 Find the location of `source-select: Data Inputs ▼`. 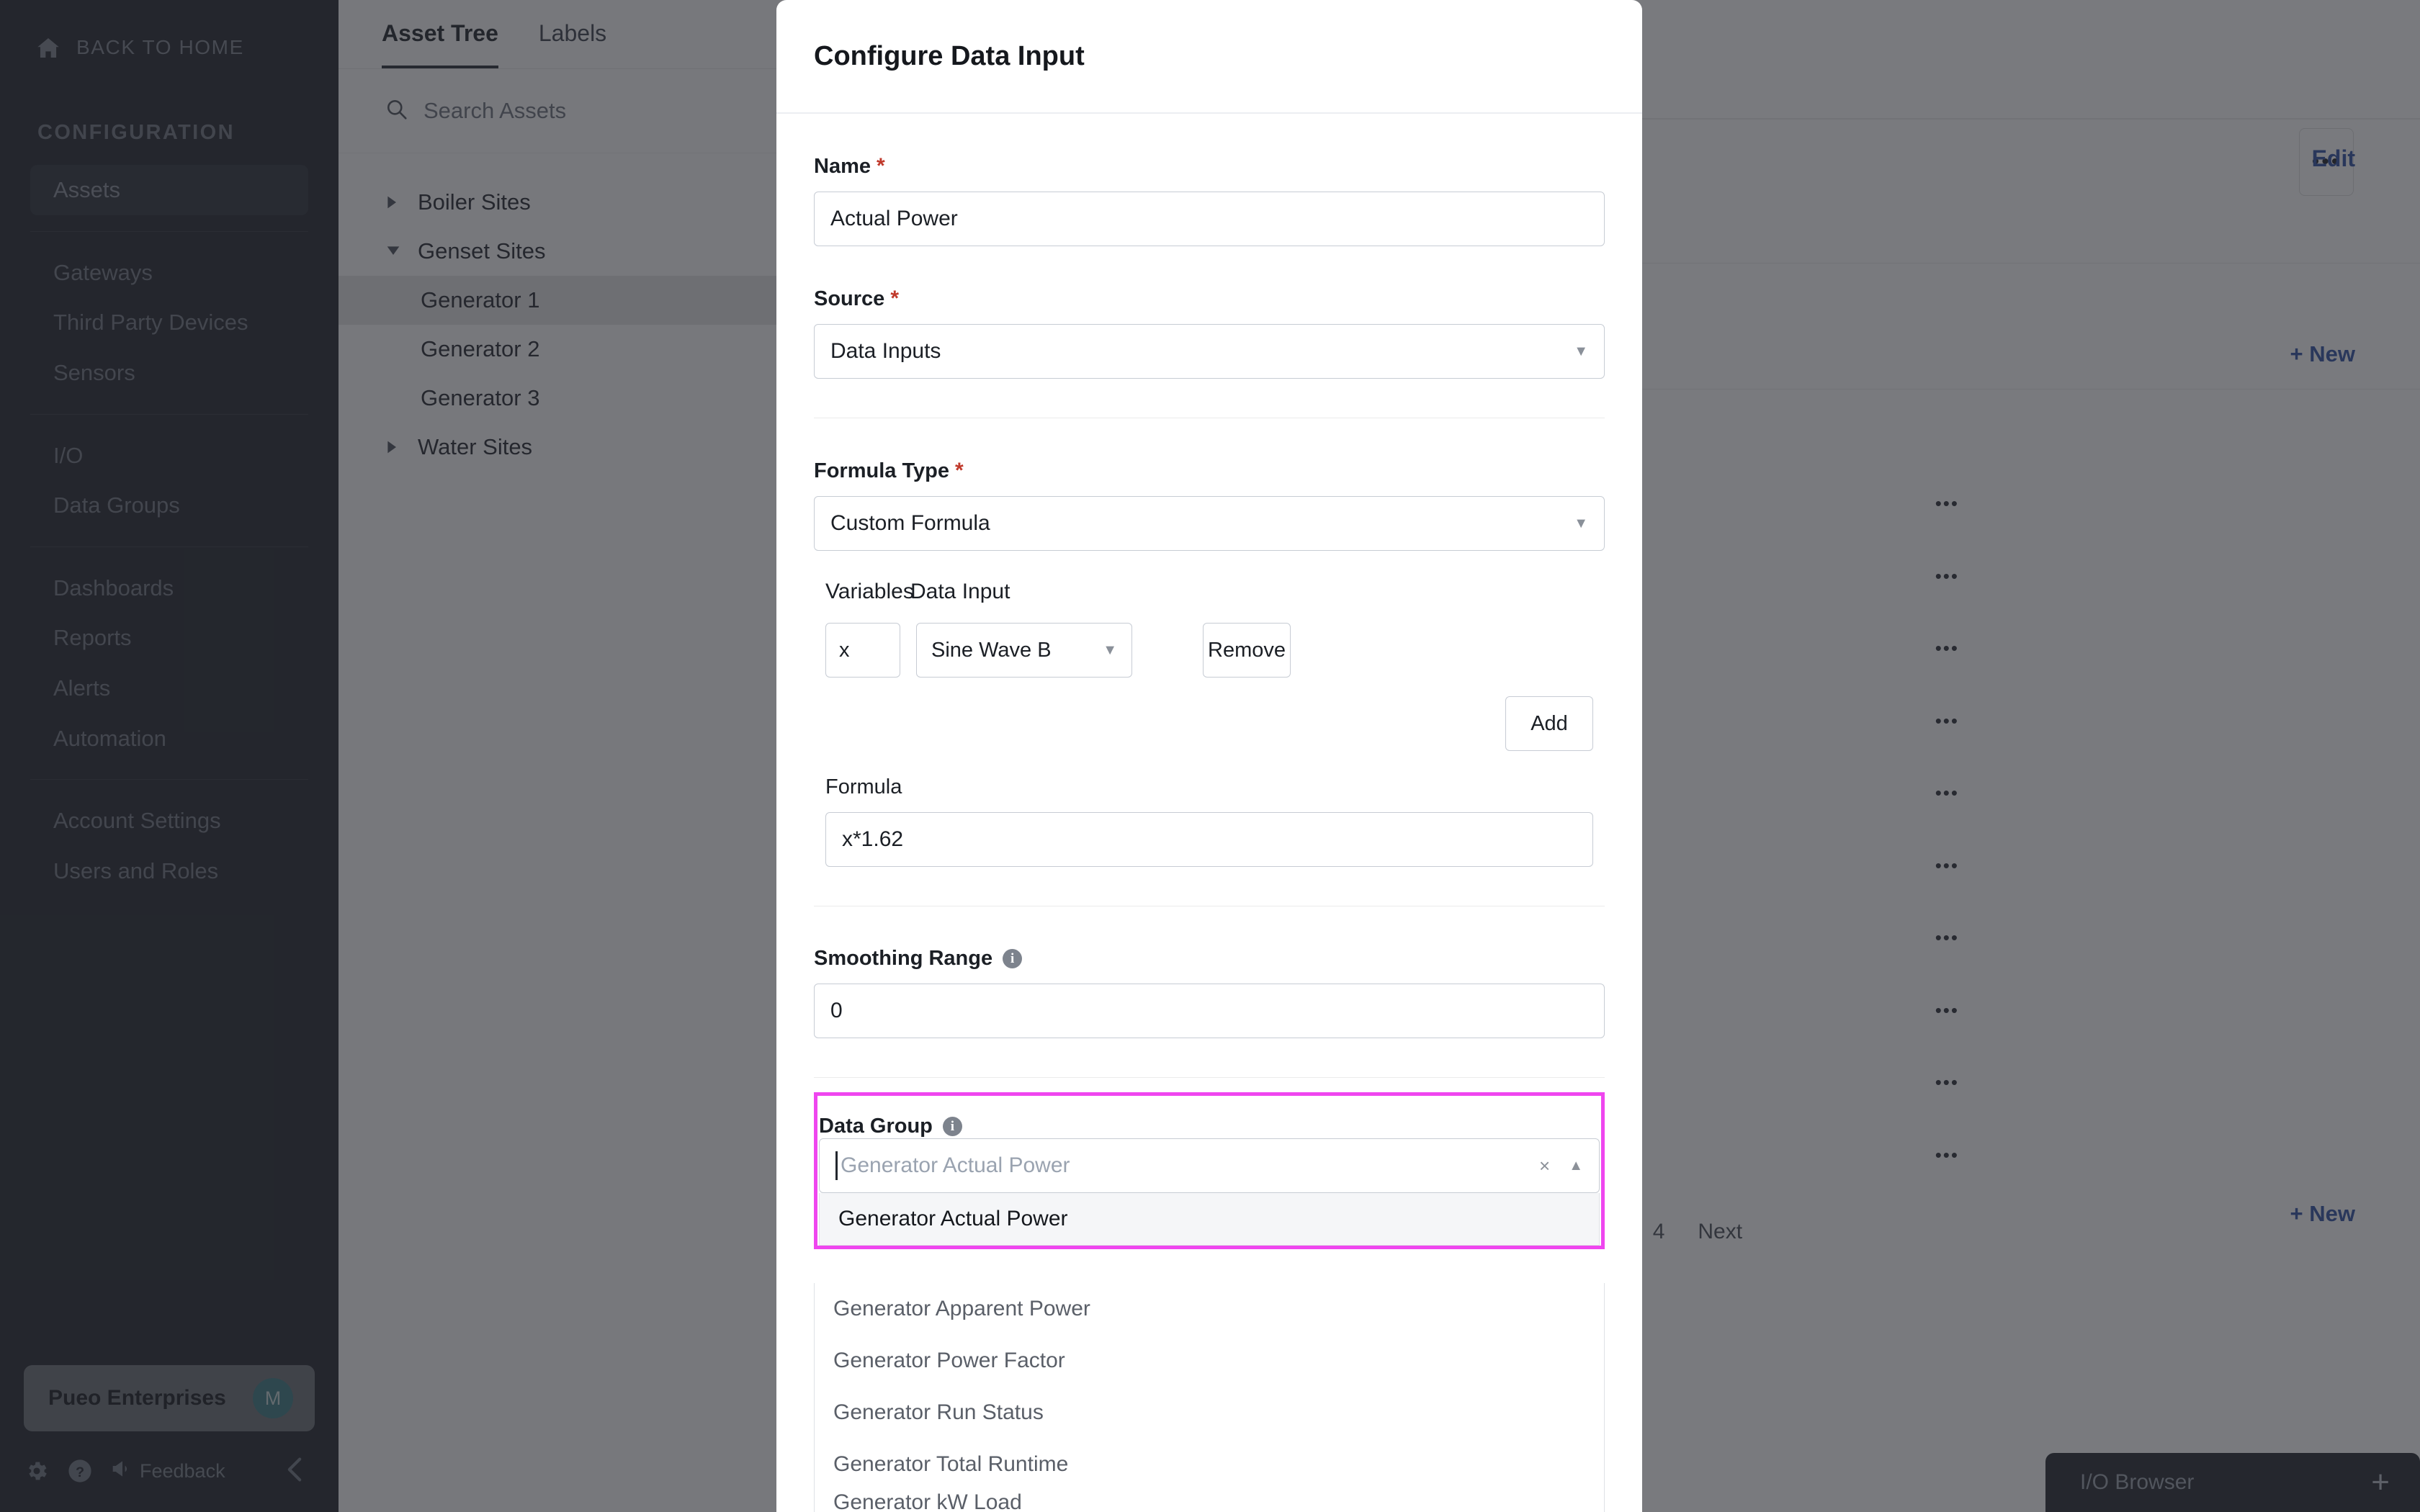

source-select: Data Inputs ▼ is located at coordinates (1209, 351).